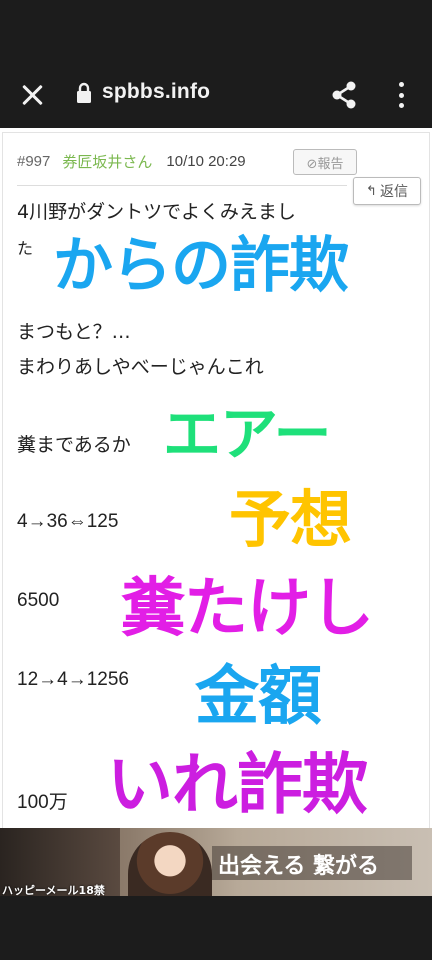 Image resolution: width=432 pixels, height=960 pixels. What do you see at coordinates (182, 185) in the screenshot?
I see `divider` at bounding box center [182, 185].